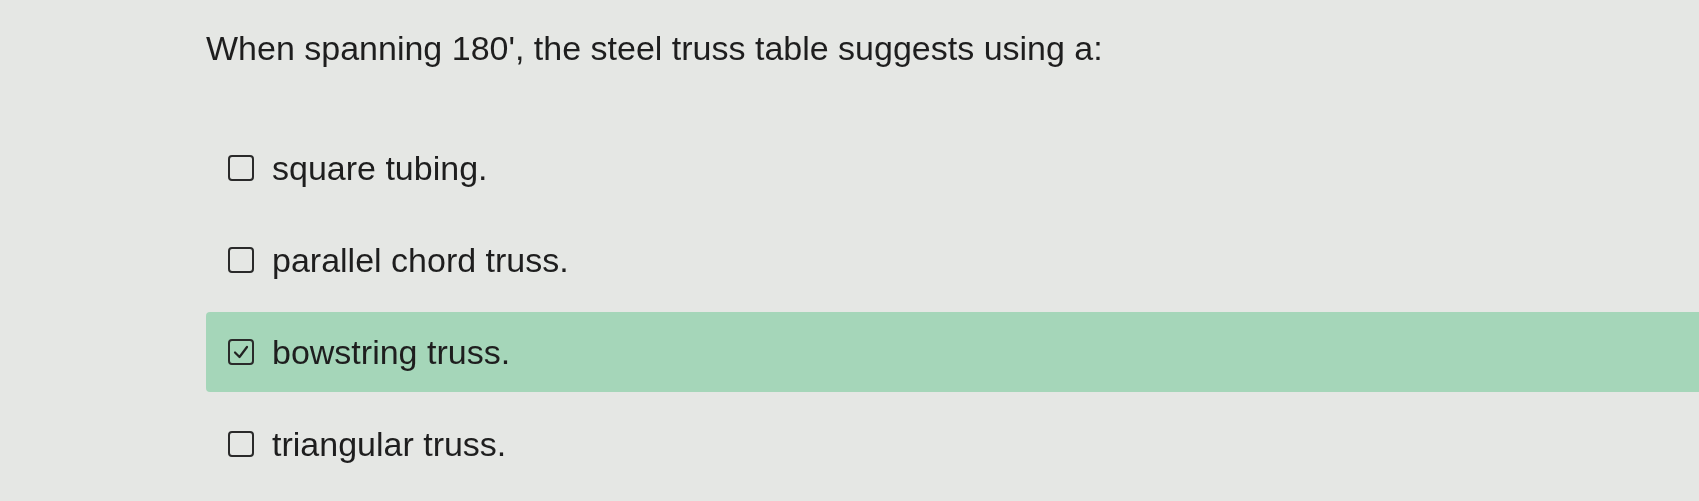  What do you see at coordinates (420, 260) in the screenshot?
I see `option-label: parallel chord truss.` at bounding box center [420, 260].